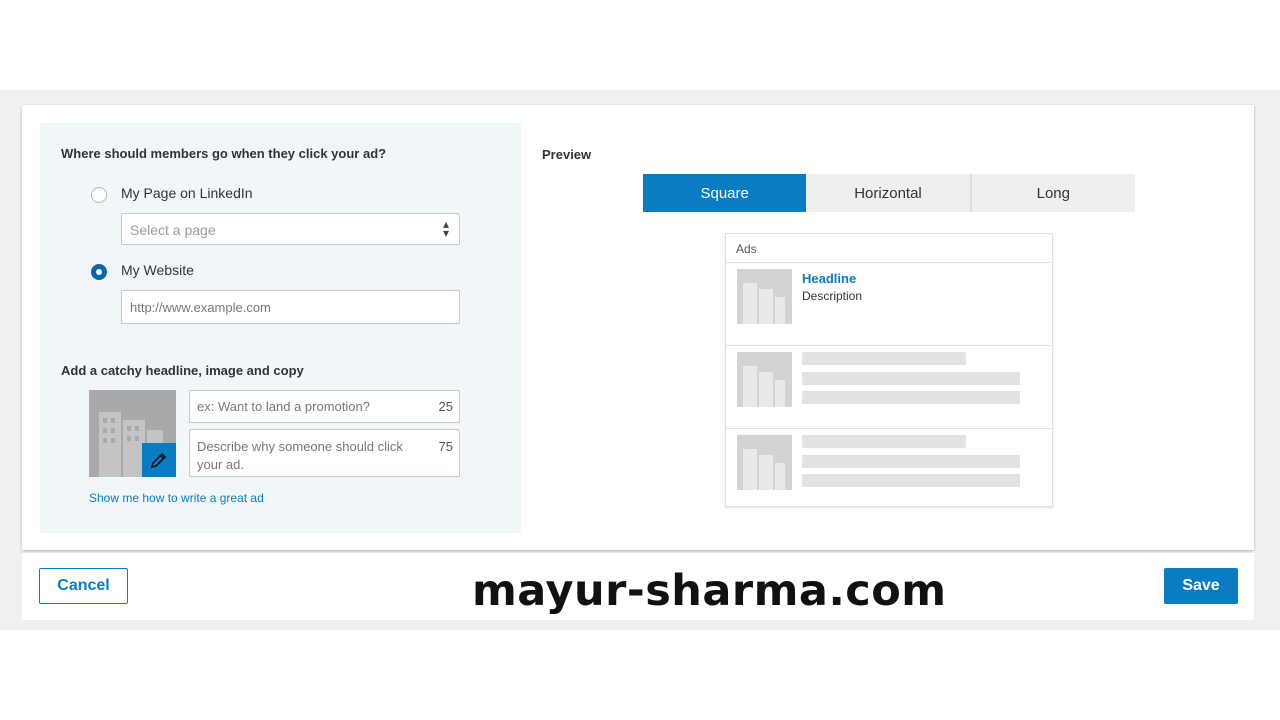  What do you see at coordinates (829, 278) in the screenshot?
I see `preview-headline: Headline` at bounding box center [829, 278].